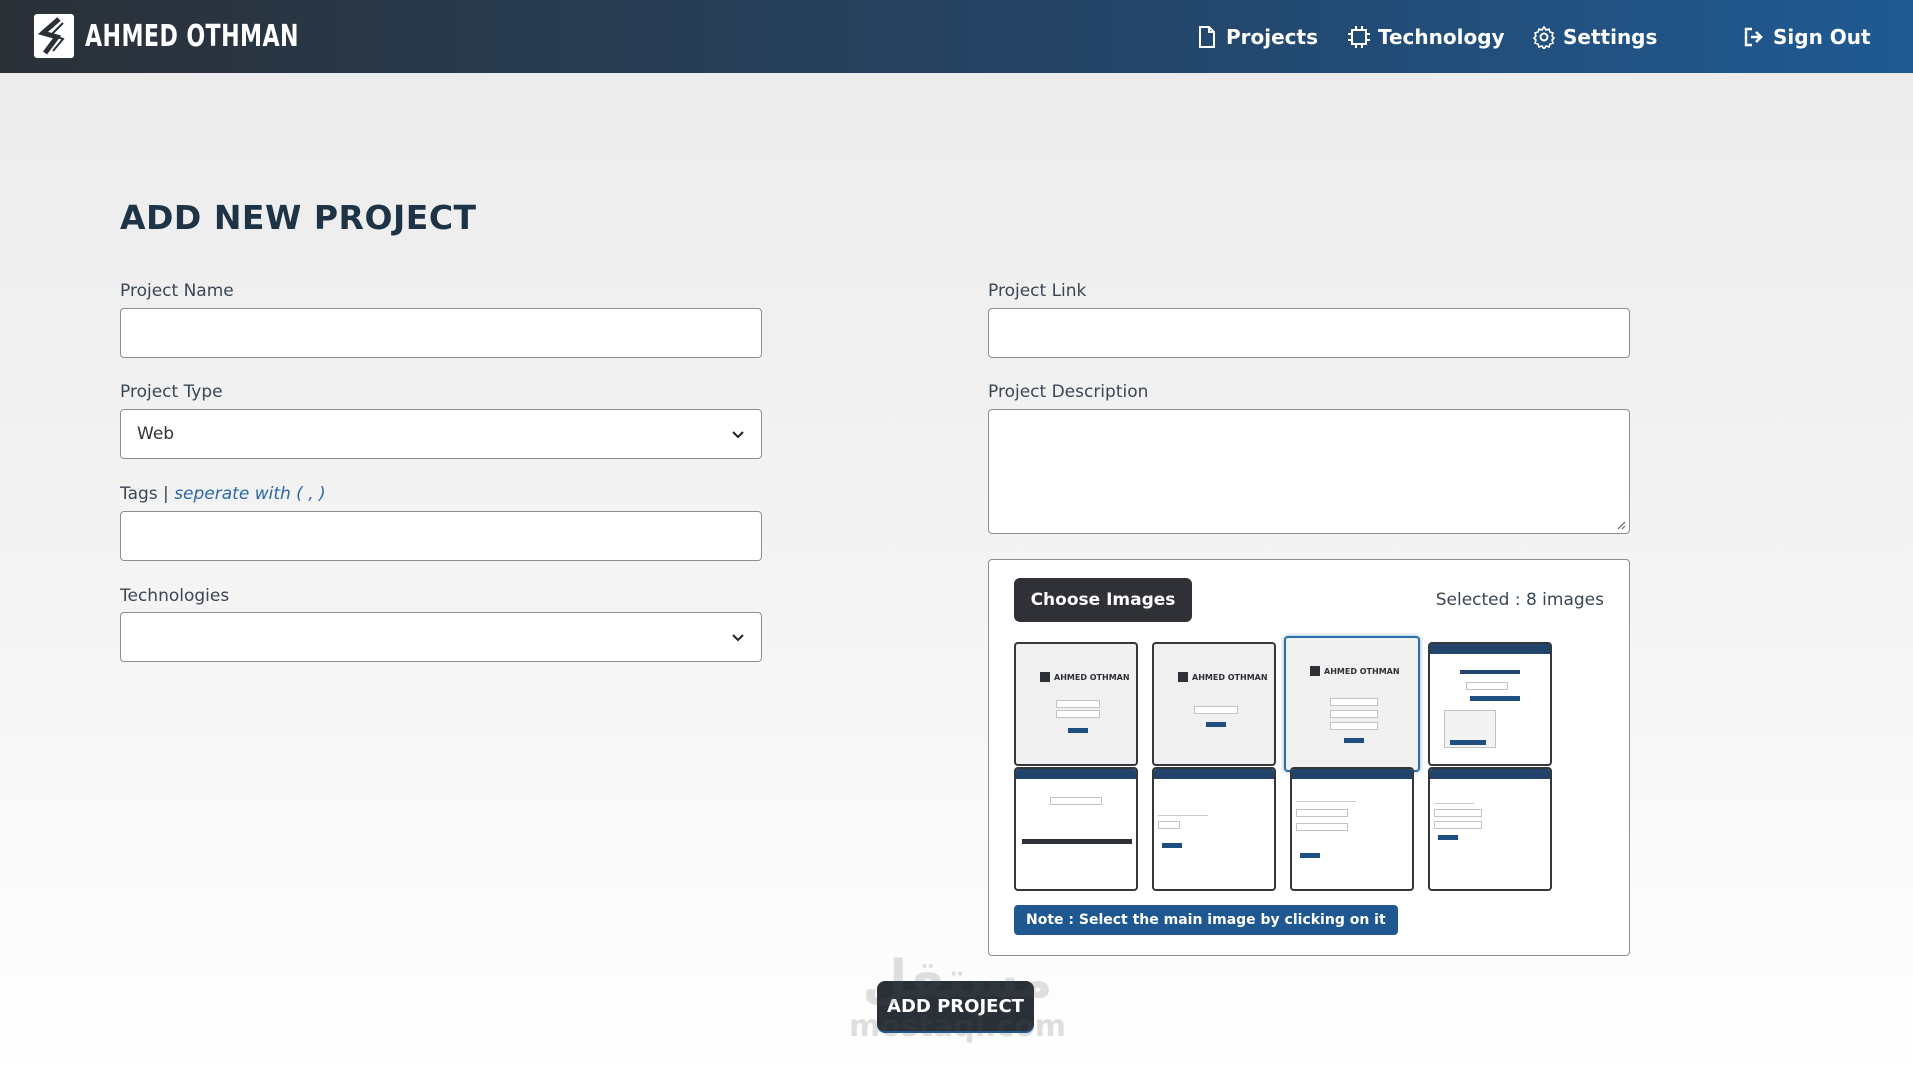 The width and height of the screenshot is (1913, 1077). Describe the element at coordinates (1610, 36) in the screenshot. I see `nav-settings-label: Settings` at that location.